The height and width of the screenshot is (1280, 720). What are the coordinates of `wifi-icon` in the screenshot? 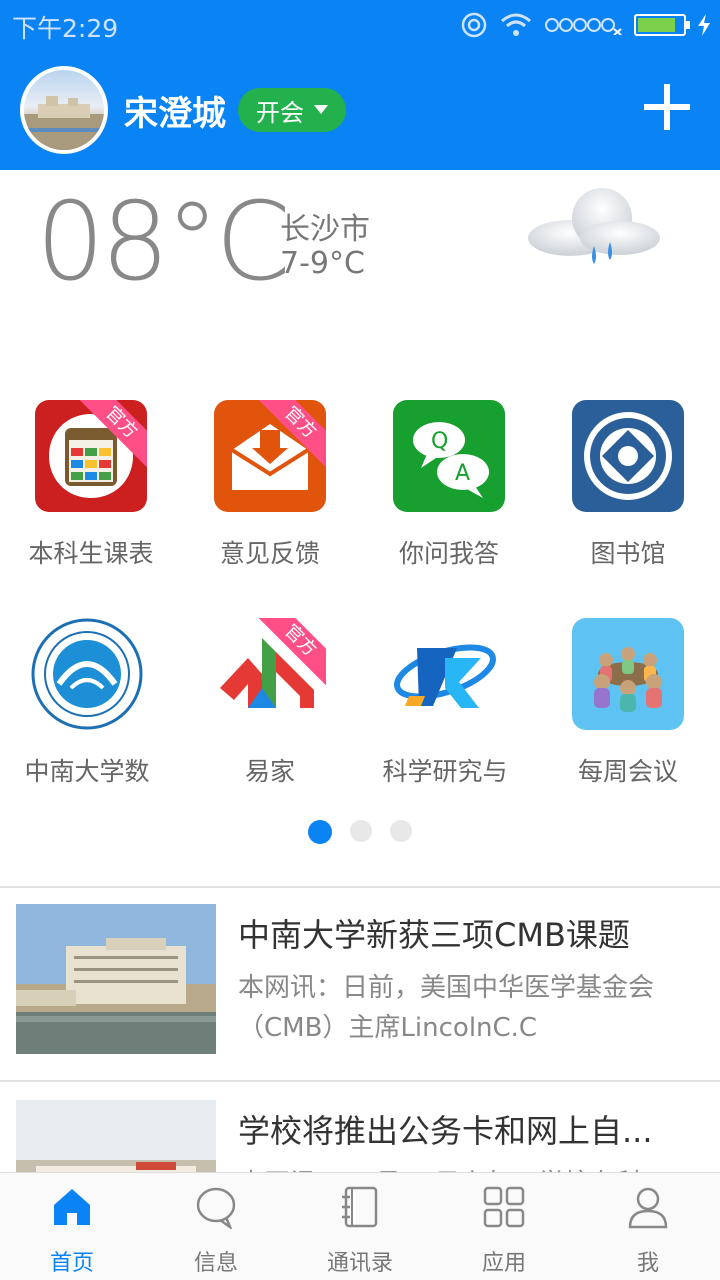 It's located at (516, 24).